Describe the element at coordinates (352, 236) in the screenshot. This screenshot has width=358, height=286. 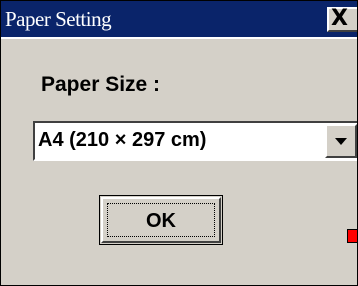
I see `red-indicator` at that location.